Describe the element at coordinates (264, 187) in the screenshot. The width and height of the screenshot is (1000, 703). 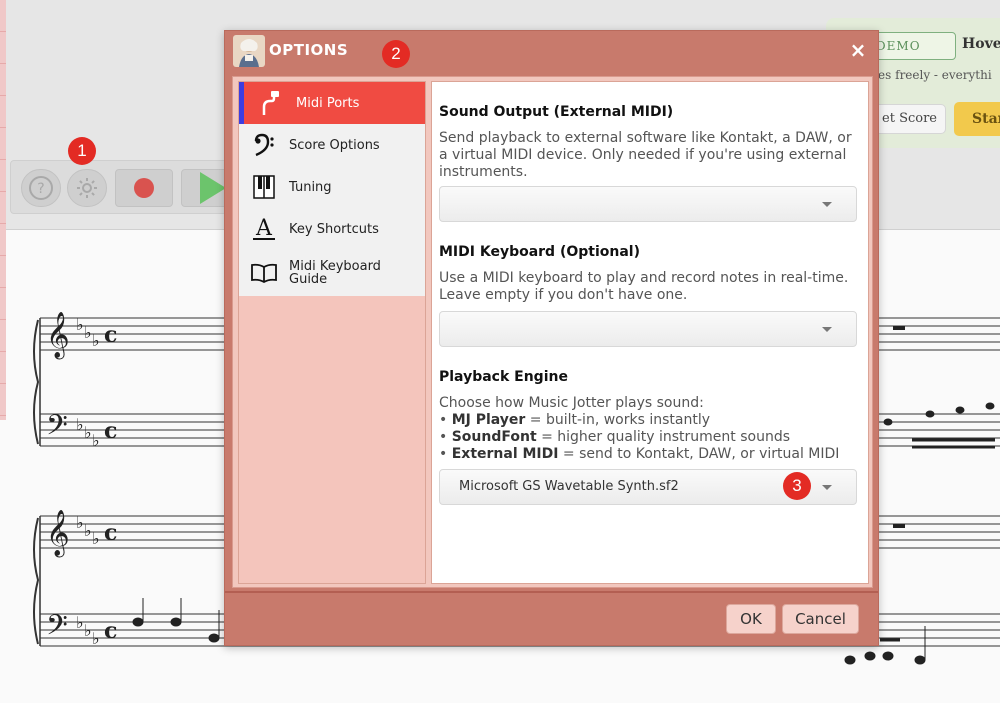
I see `piano-keys-icon` at that location.